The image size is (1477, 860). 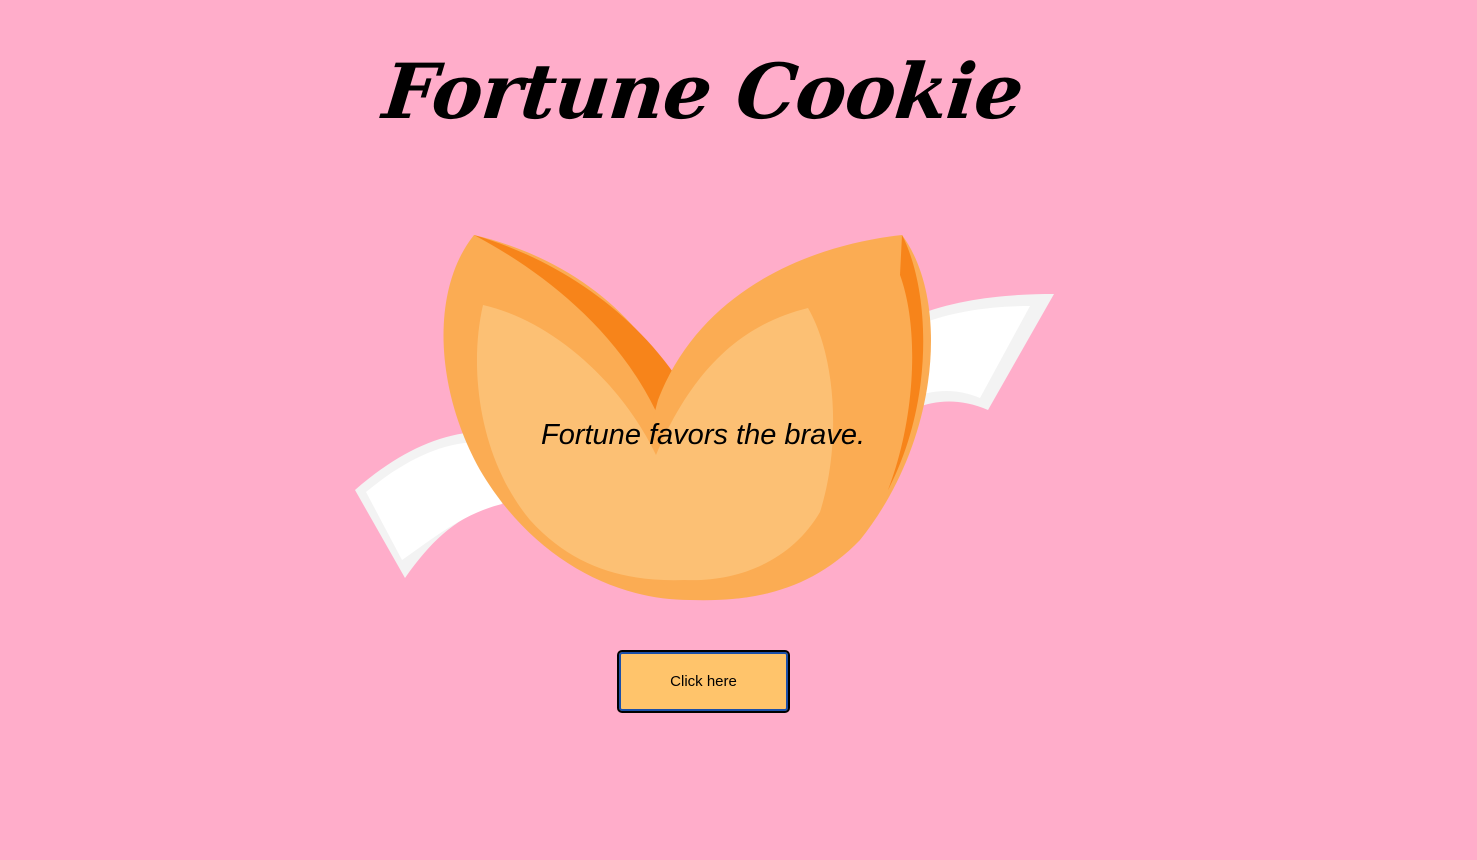 What do you see at coordinates (703, 681) in the screenshot?
I see `reveal-fortune-button: Click here` at bounding box center [703, 681].